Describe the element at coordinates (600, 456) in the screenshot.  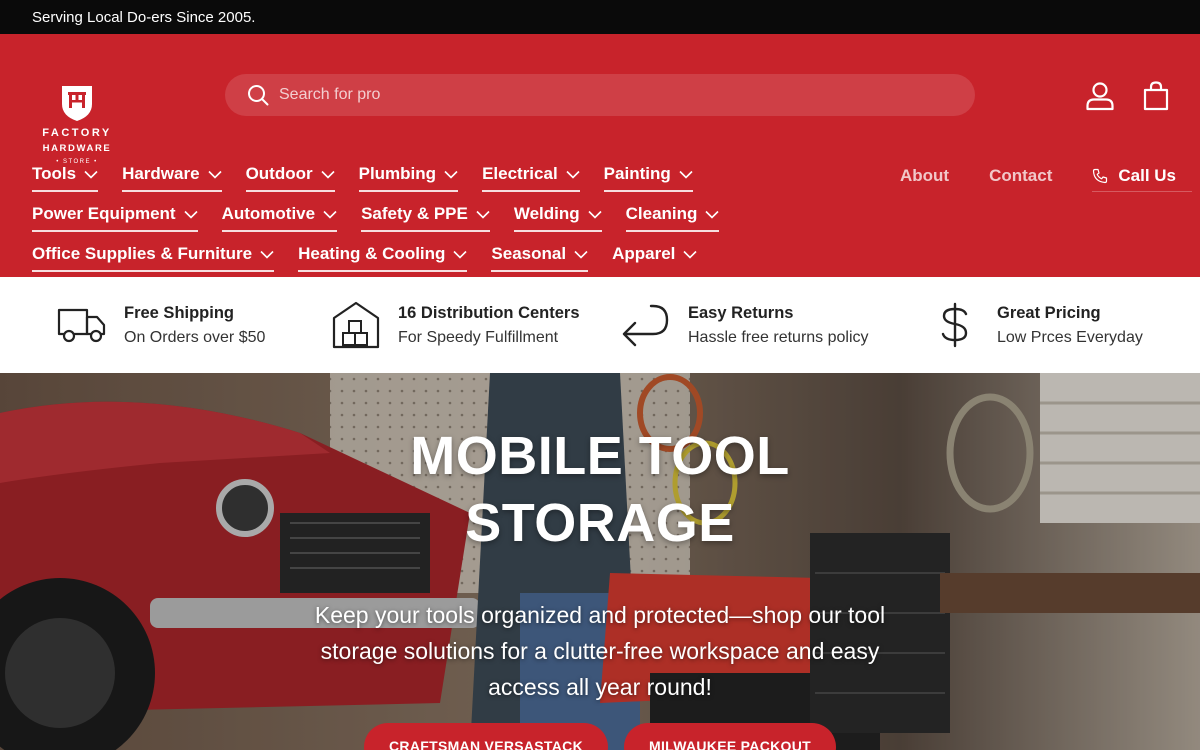
I see `hero-title-line1: MOBILE TOOL` at that location.